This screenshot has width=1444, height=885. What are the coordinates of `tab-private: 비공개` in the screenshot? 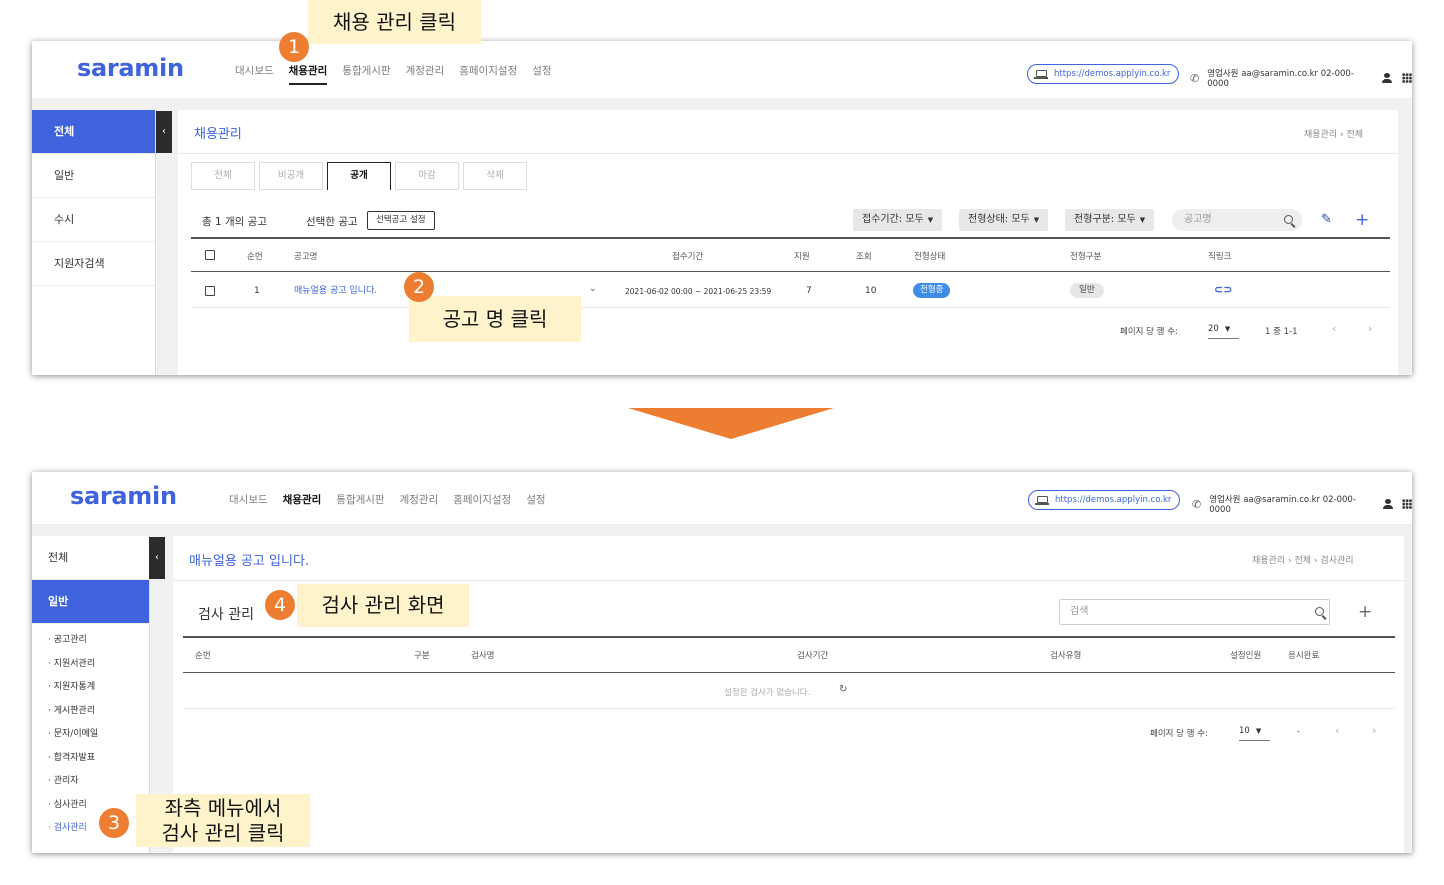 It's located at (291, 176).